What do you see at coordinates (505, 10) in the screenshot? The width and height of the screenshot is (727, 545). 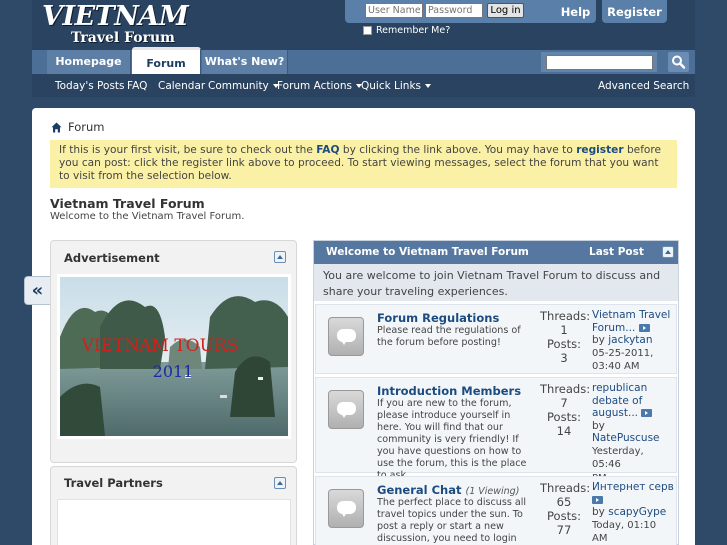 I see `login-button: Log in` at bounding box center [505, 10].